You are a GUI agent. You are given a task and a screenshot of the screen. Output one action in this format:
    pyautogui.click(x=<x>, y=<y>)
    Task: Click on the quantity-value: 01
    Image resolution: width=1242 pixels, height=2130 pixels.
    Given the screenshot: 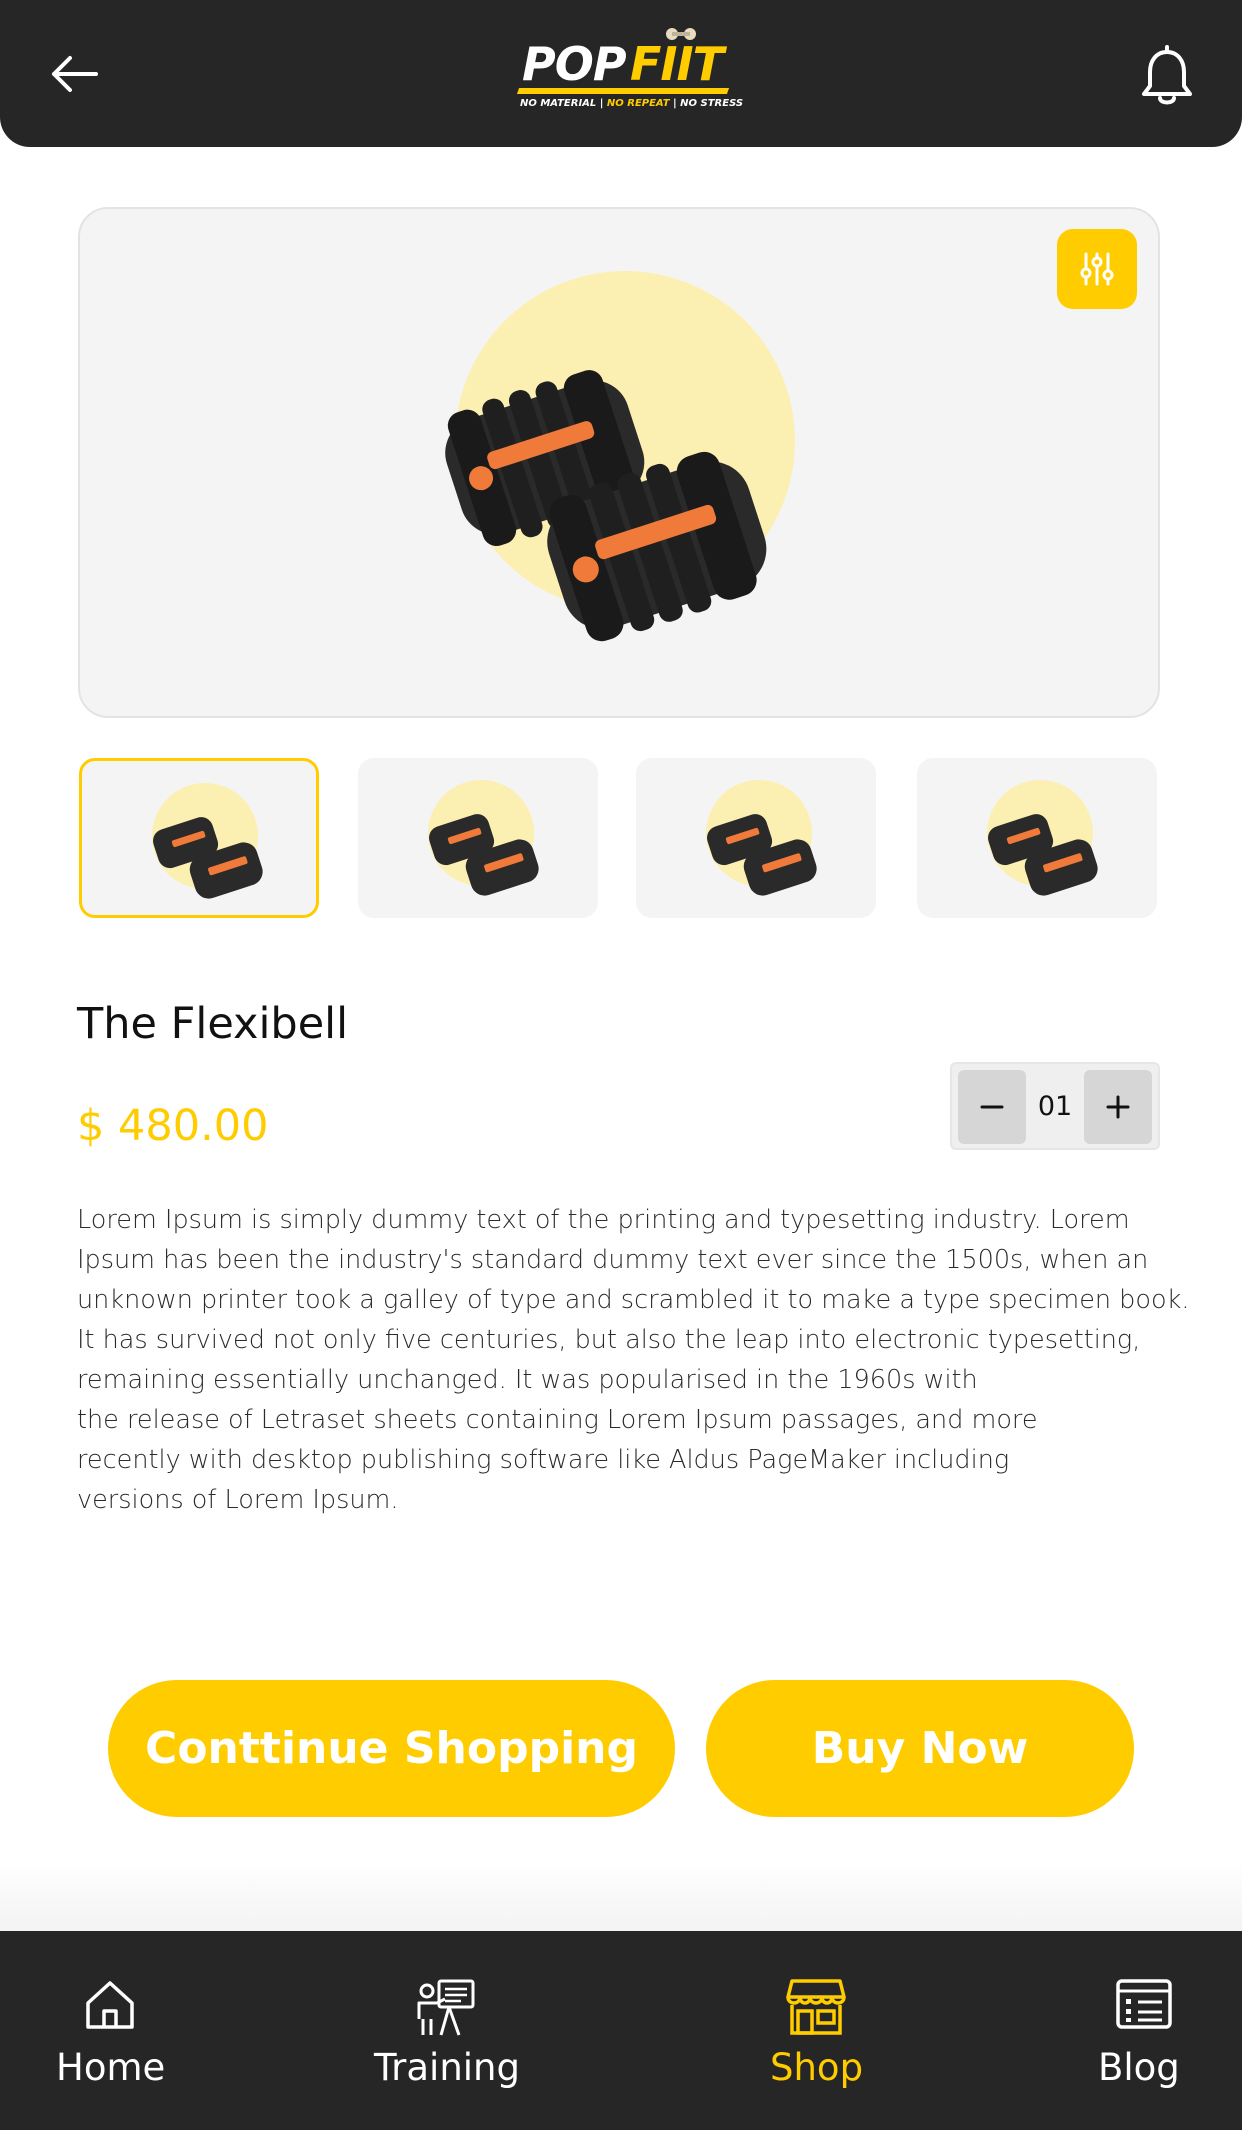 What is the action you would take?
    pyautogui.click(x=1055, y=1106)
    